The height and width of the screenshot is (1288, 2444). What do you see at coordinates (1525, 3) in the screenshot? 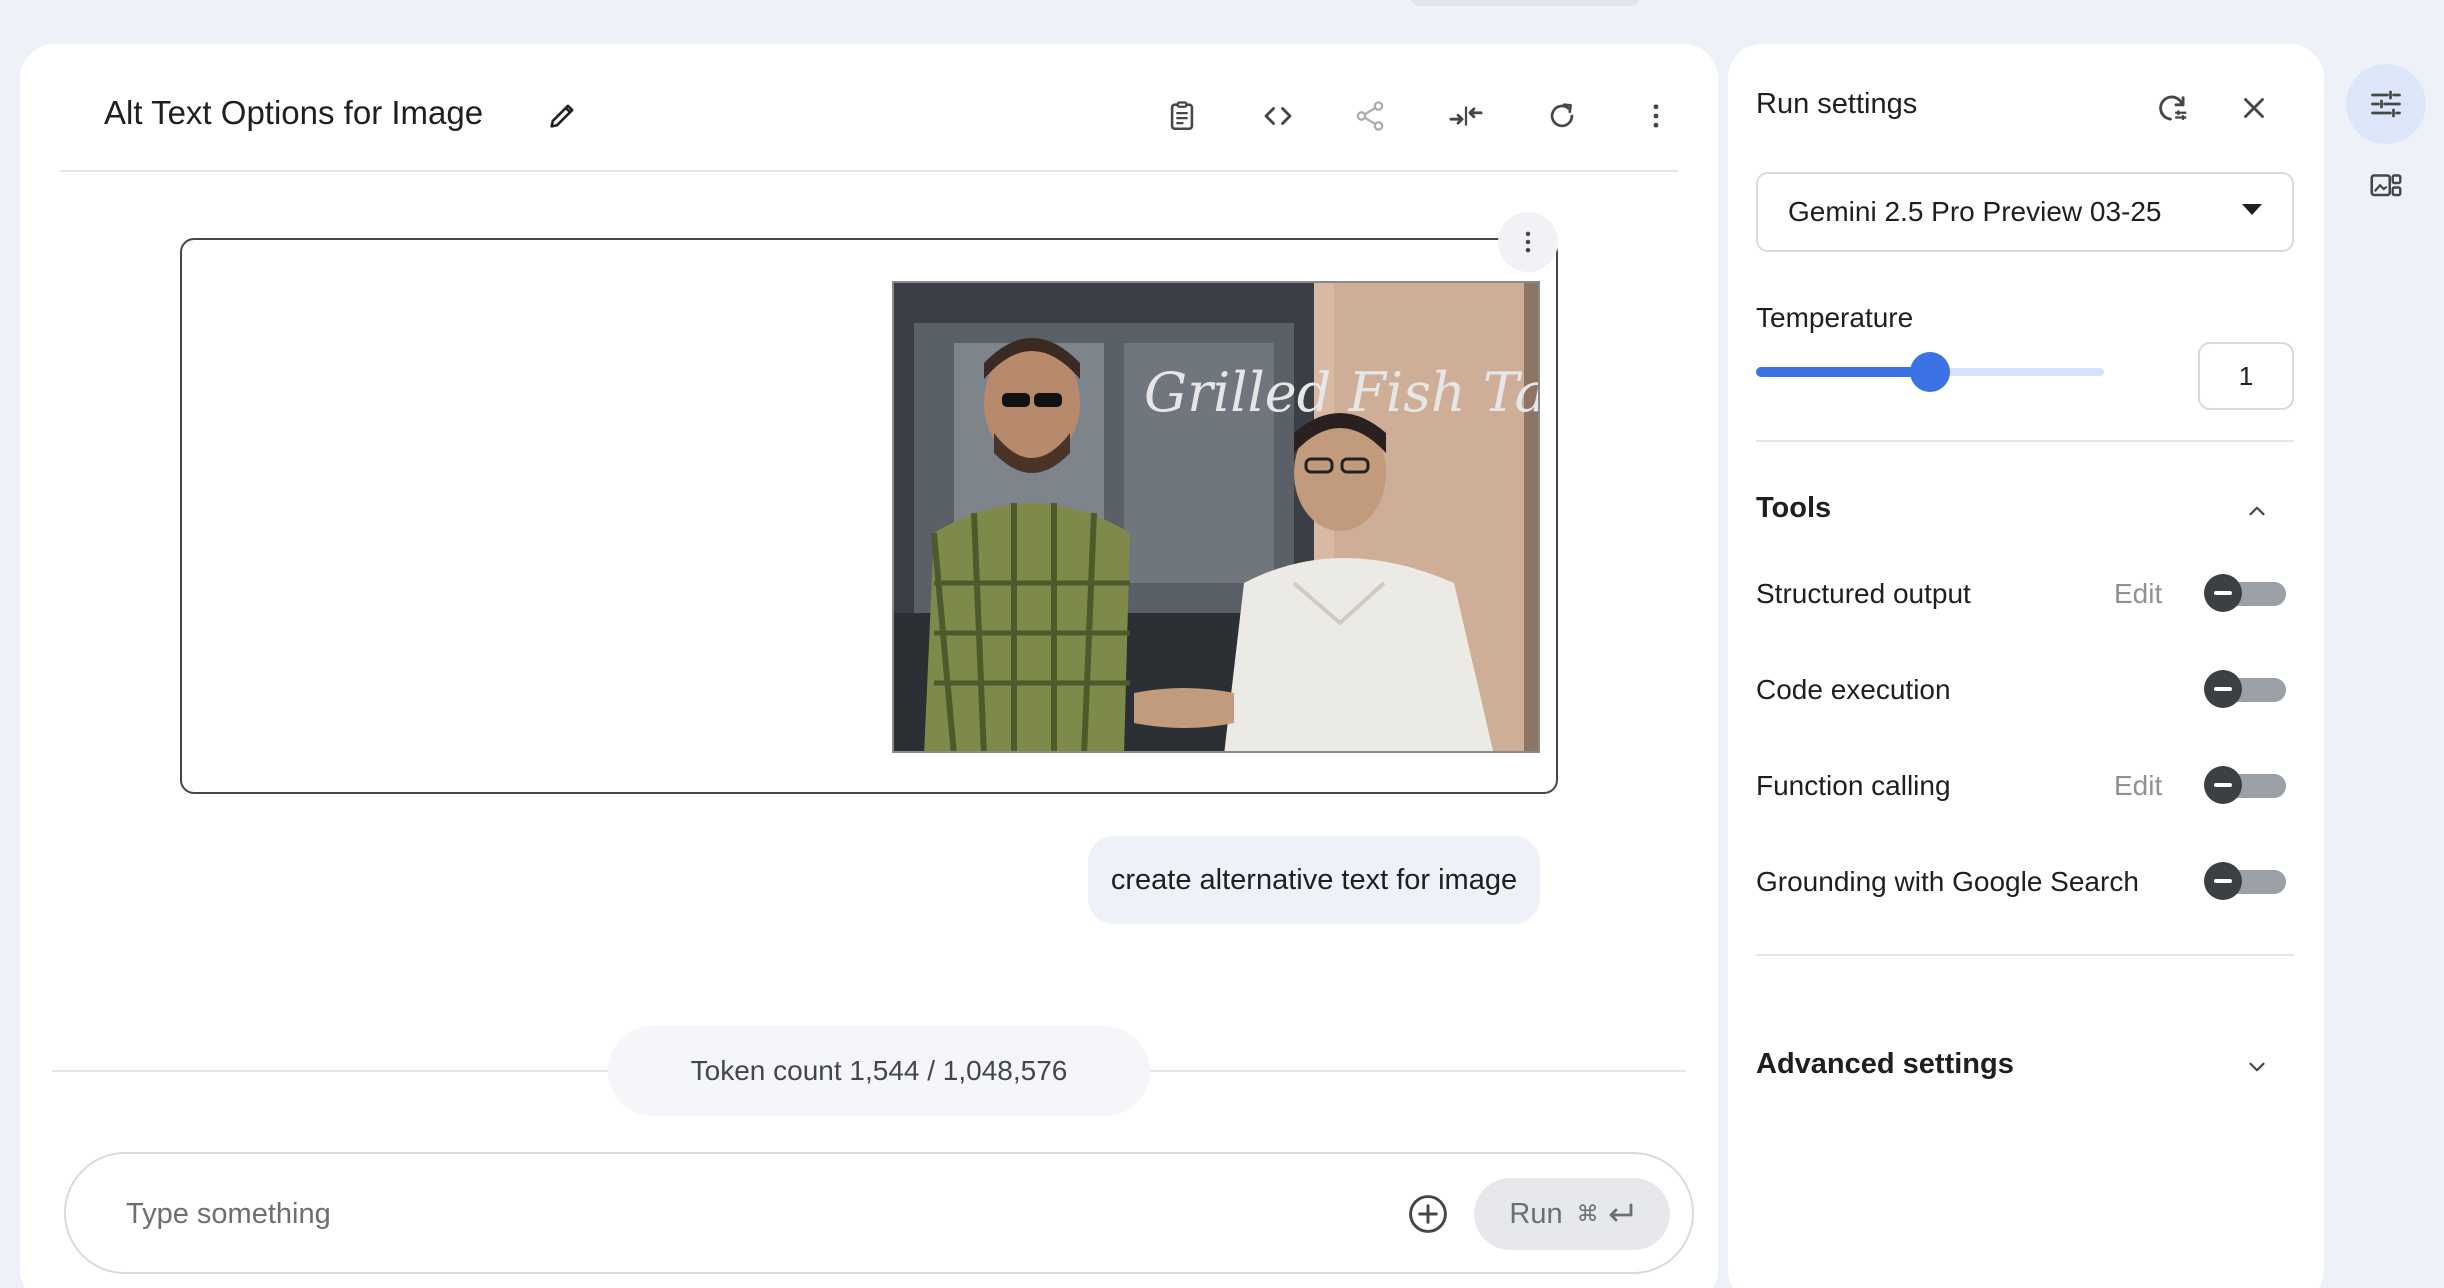
I see `top-pill` at bounding box center [1525, 3].